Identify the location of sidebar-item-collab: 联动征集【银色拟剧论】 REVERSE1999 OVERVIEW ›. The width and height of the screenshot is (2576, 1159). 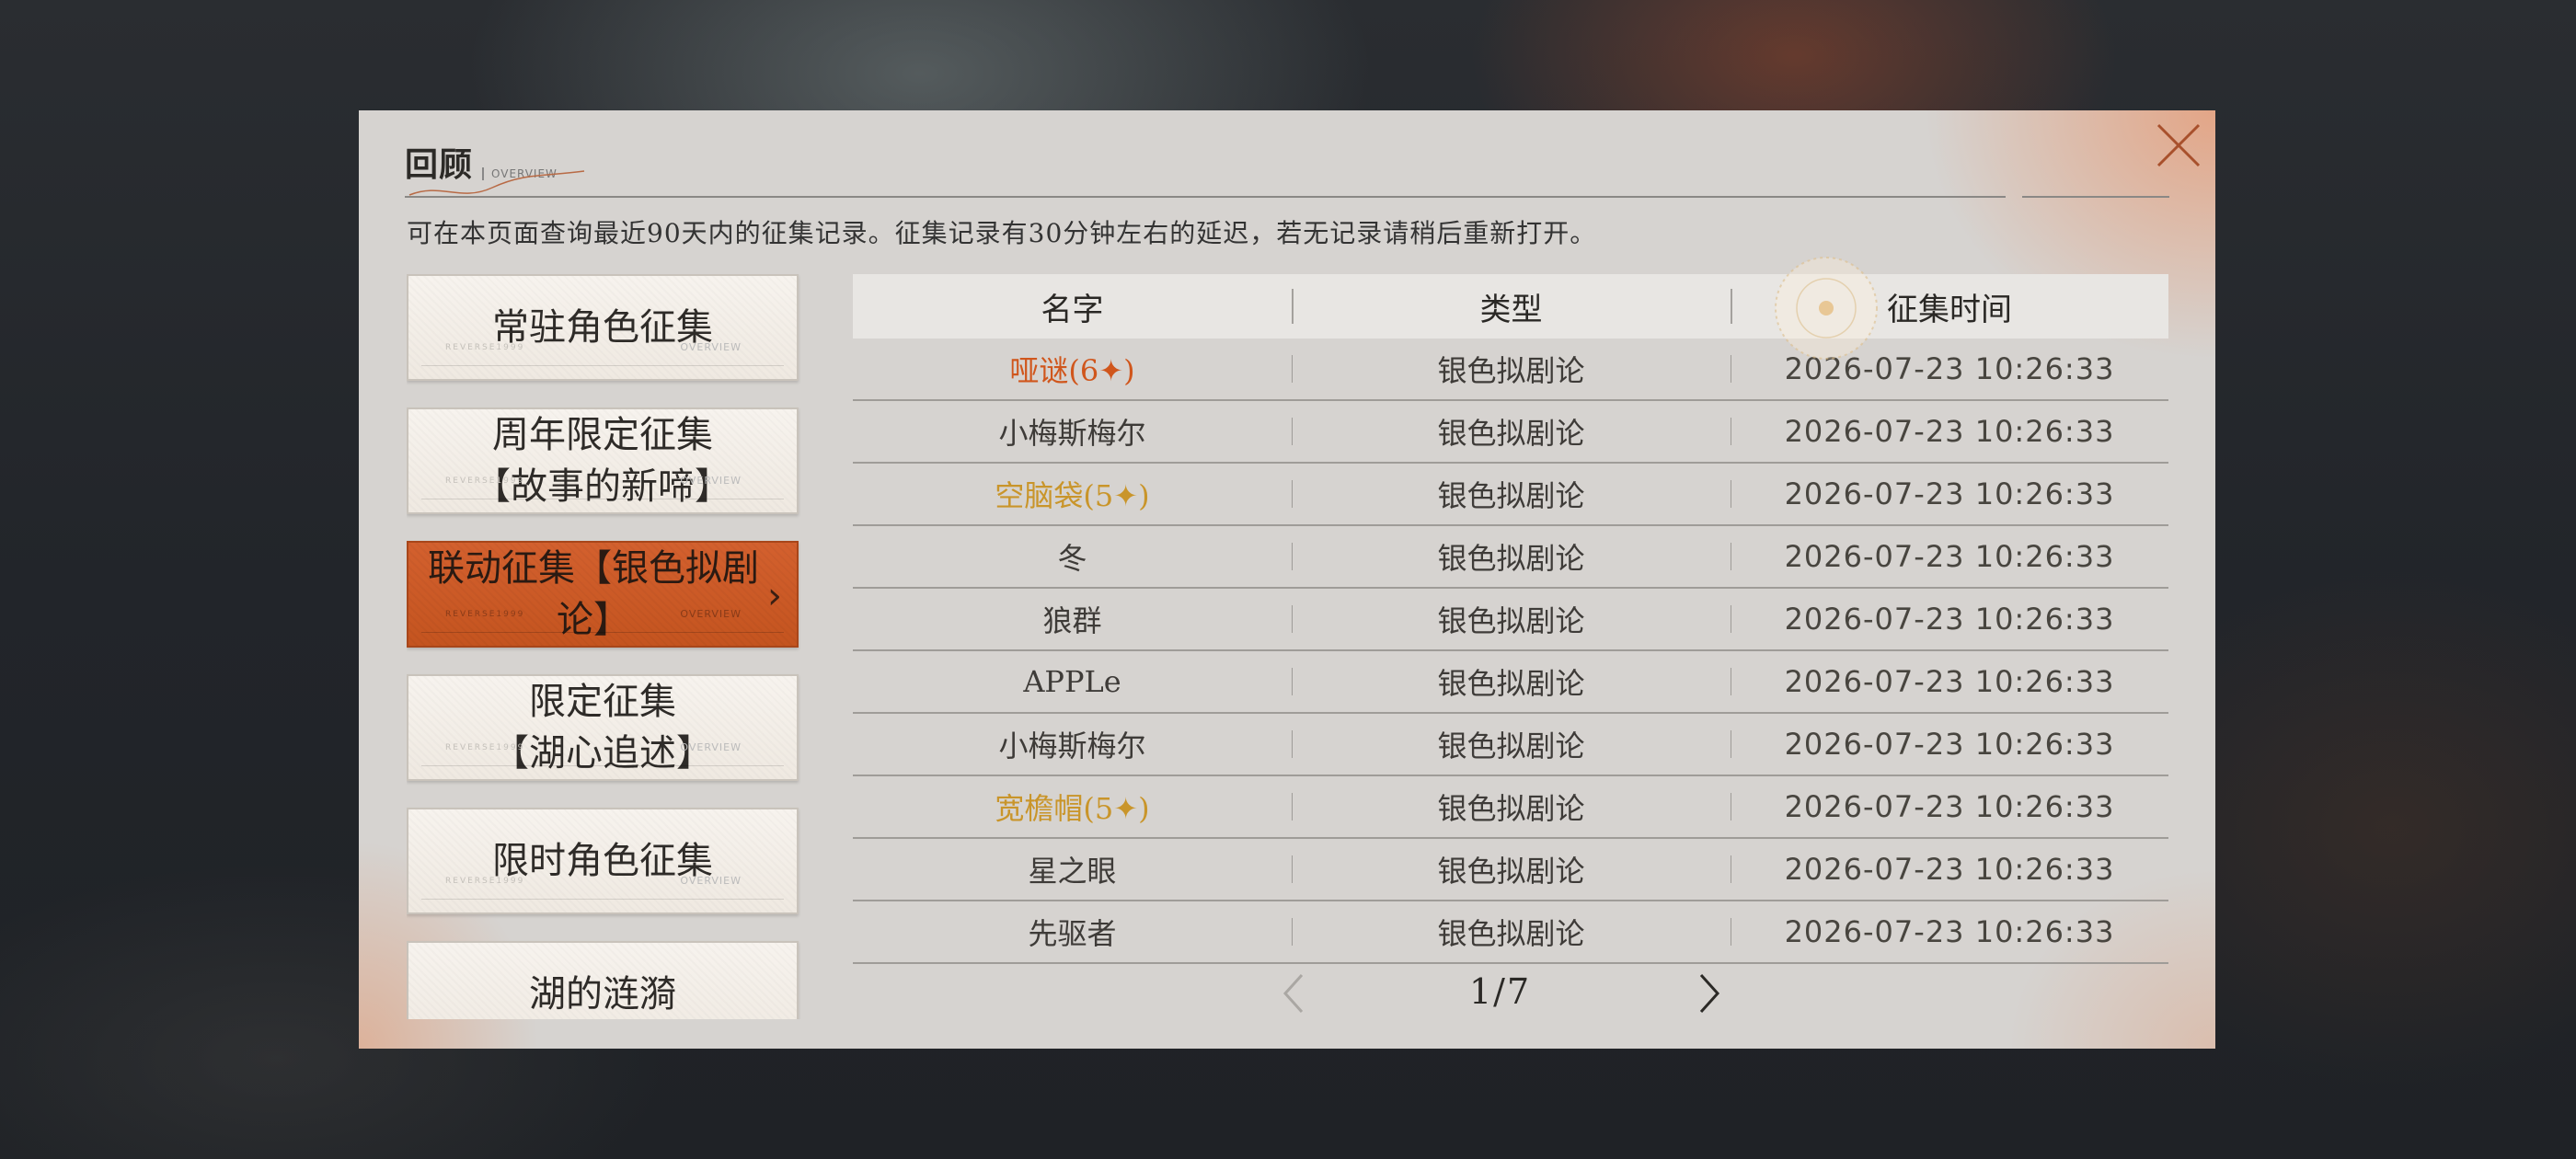
(603, 594).